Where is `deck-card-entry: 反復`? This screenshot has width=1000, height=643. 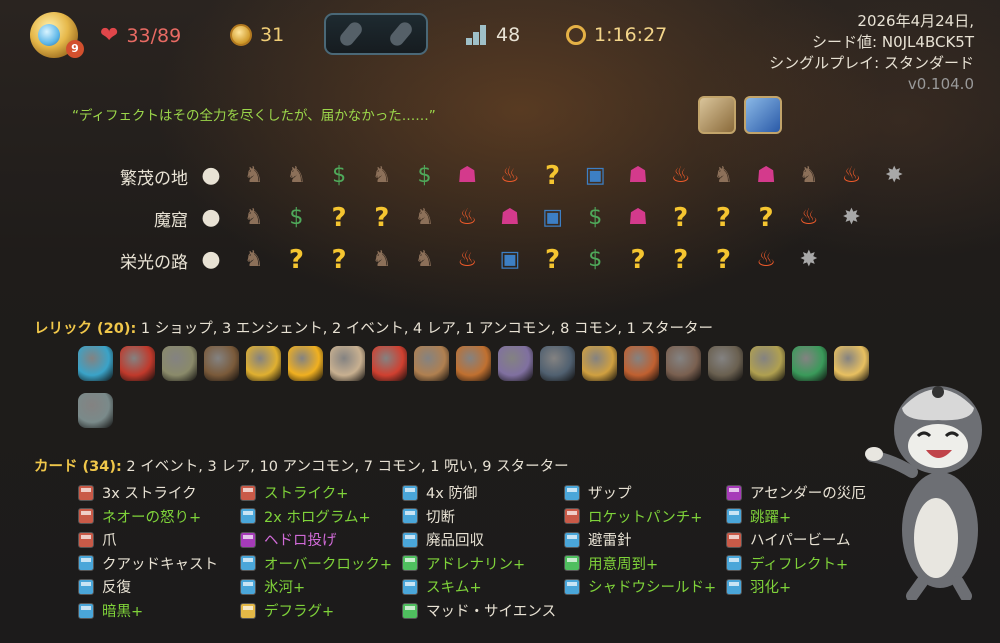 deck-card-entry: 反復 is located at coordinates (104, 586).